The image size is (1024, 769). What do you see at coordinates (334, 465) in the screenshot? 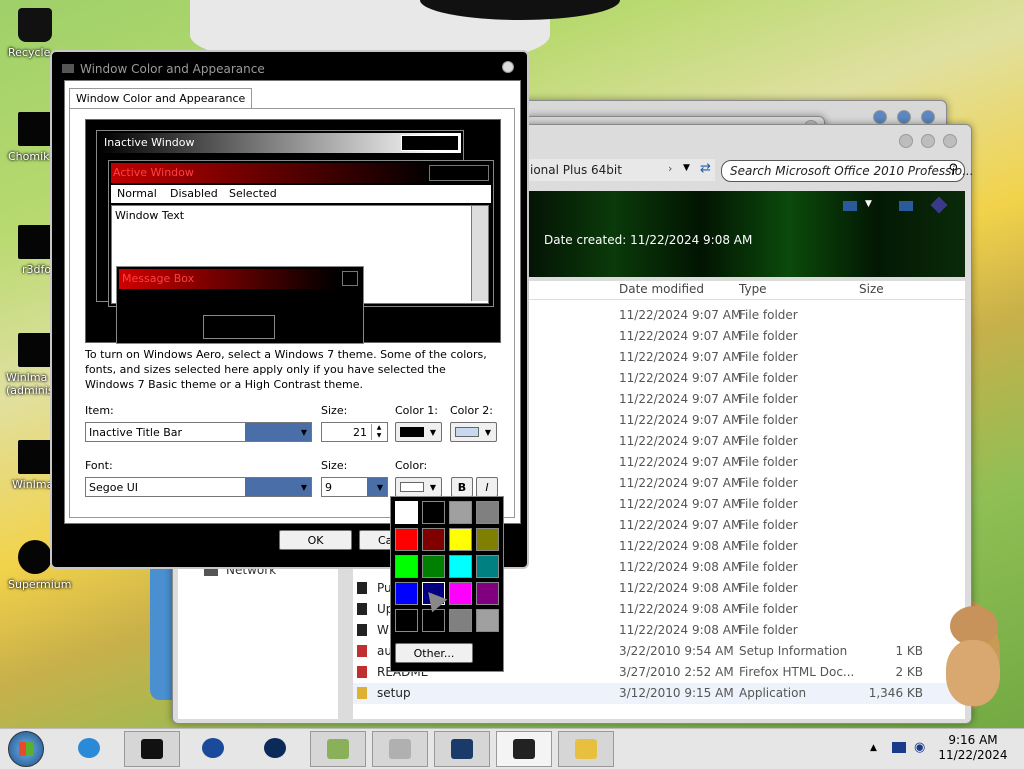
I see `font-size-label: Size:` at bounding box center [334, 465].